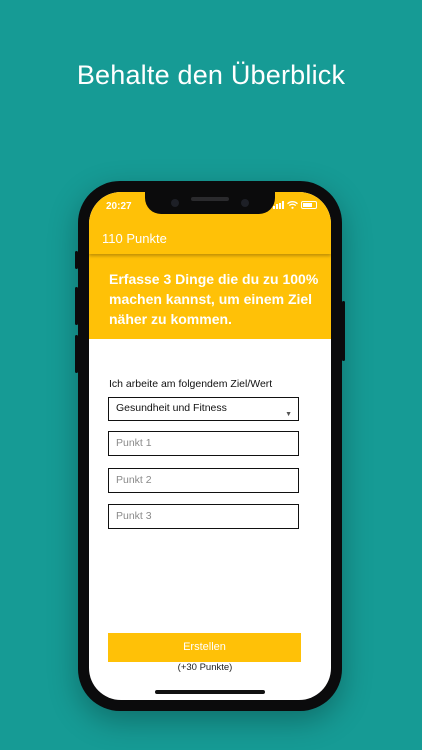 The height and width of the screenshot is (750, 422). What do you see at coordinates (203, 480) in the screenshot?
I see `point-2-input: Punkt 2` at bounding box center [203, 480].